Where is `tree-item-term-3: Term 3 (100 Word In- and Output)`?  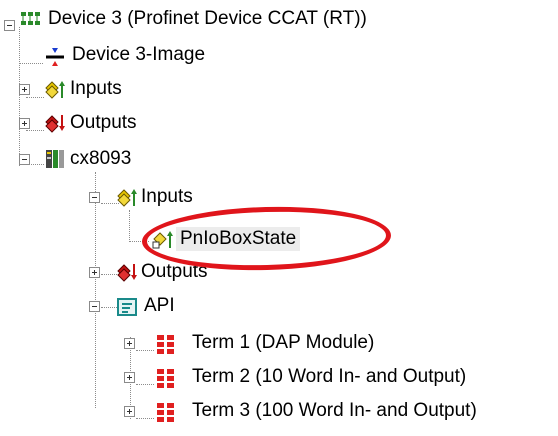
tree-item-term-3: Term 3 (100 Word In- and Output) is located at coordinates (279, 412).